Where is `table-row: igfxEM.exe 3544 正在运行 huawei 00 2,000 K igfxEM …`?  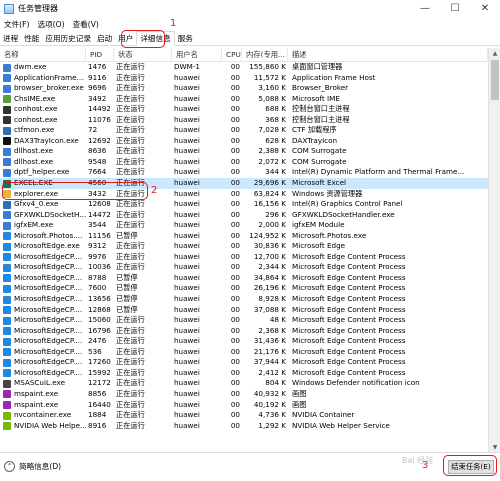
table-row: igfxEM.exe 3544 正在运行 huawei 00 2,000 K igfxEM … is located at coordinates (244, 225).